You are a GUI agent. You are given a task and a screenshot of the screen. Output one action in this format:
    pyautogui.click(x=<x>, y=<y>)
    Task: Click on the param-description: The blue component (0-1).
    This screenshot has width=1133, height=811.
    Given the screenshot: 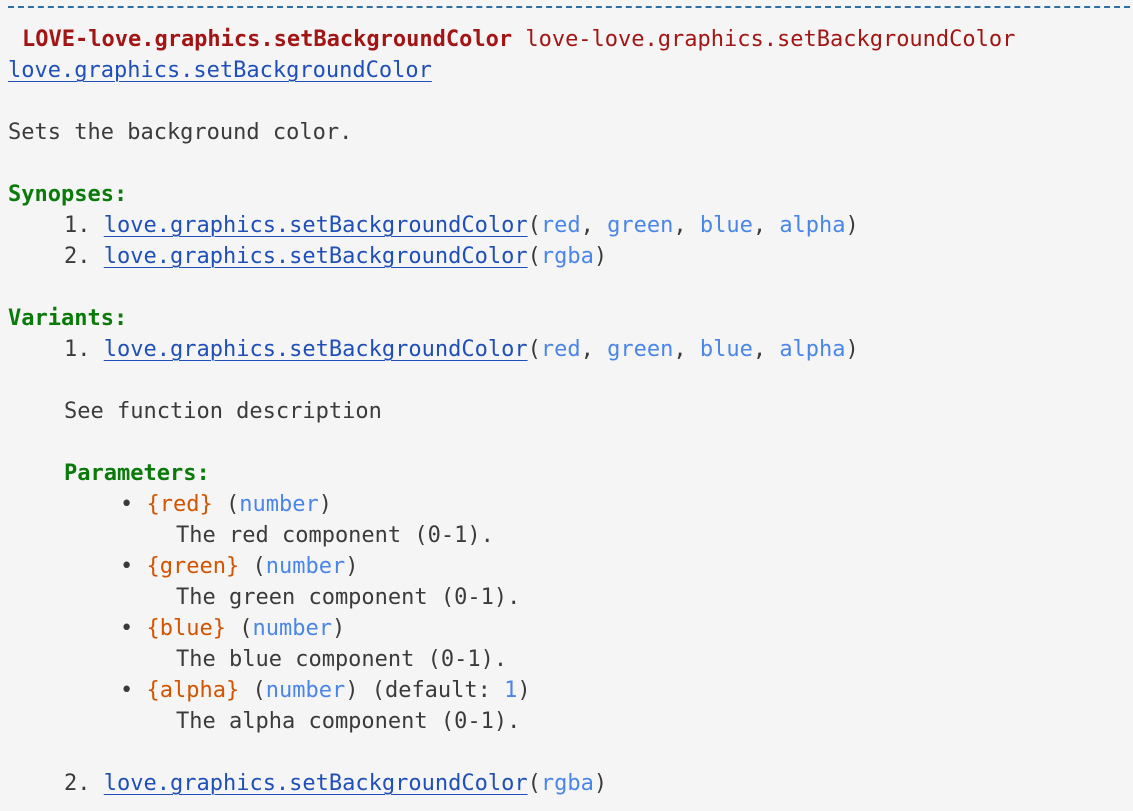 What is the action you would take?
    pyautogui.click(x=342, y=659)
    